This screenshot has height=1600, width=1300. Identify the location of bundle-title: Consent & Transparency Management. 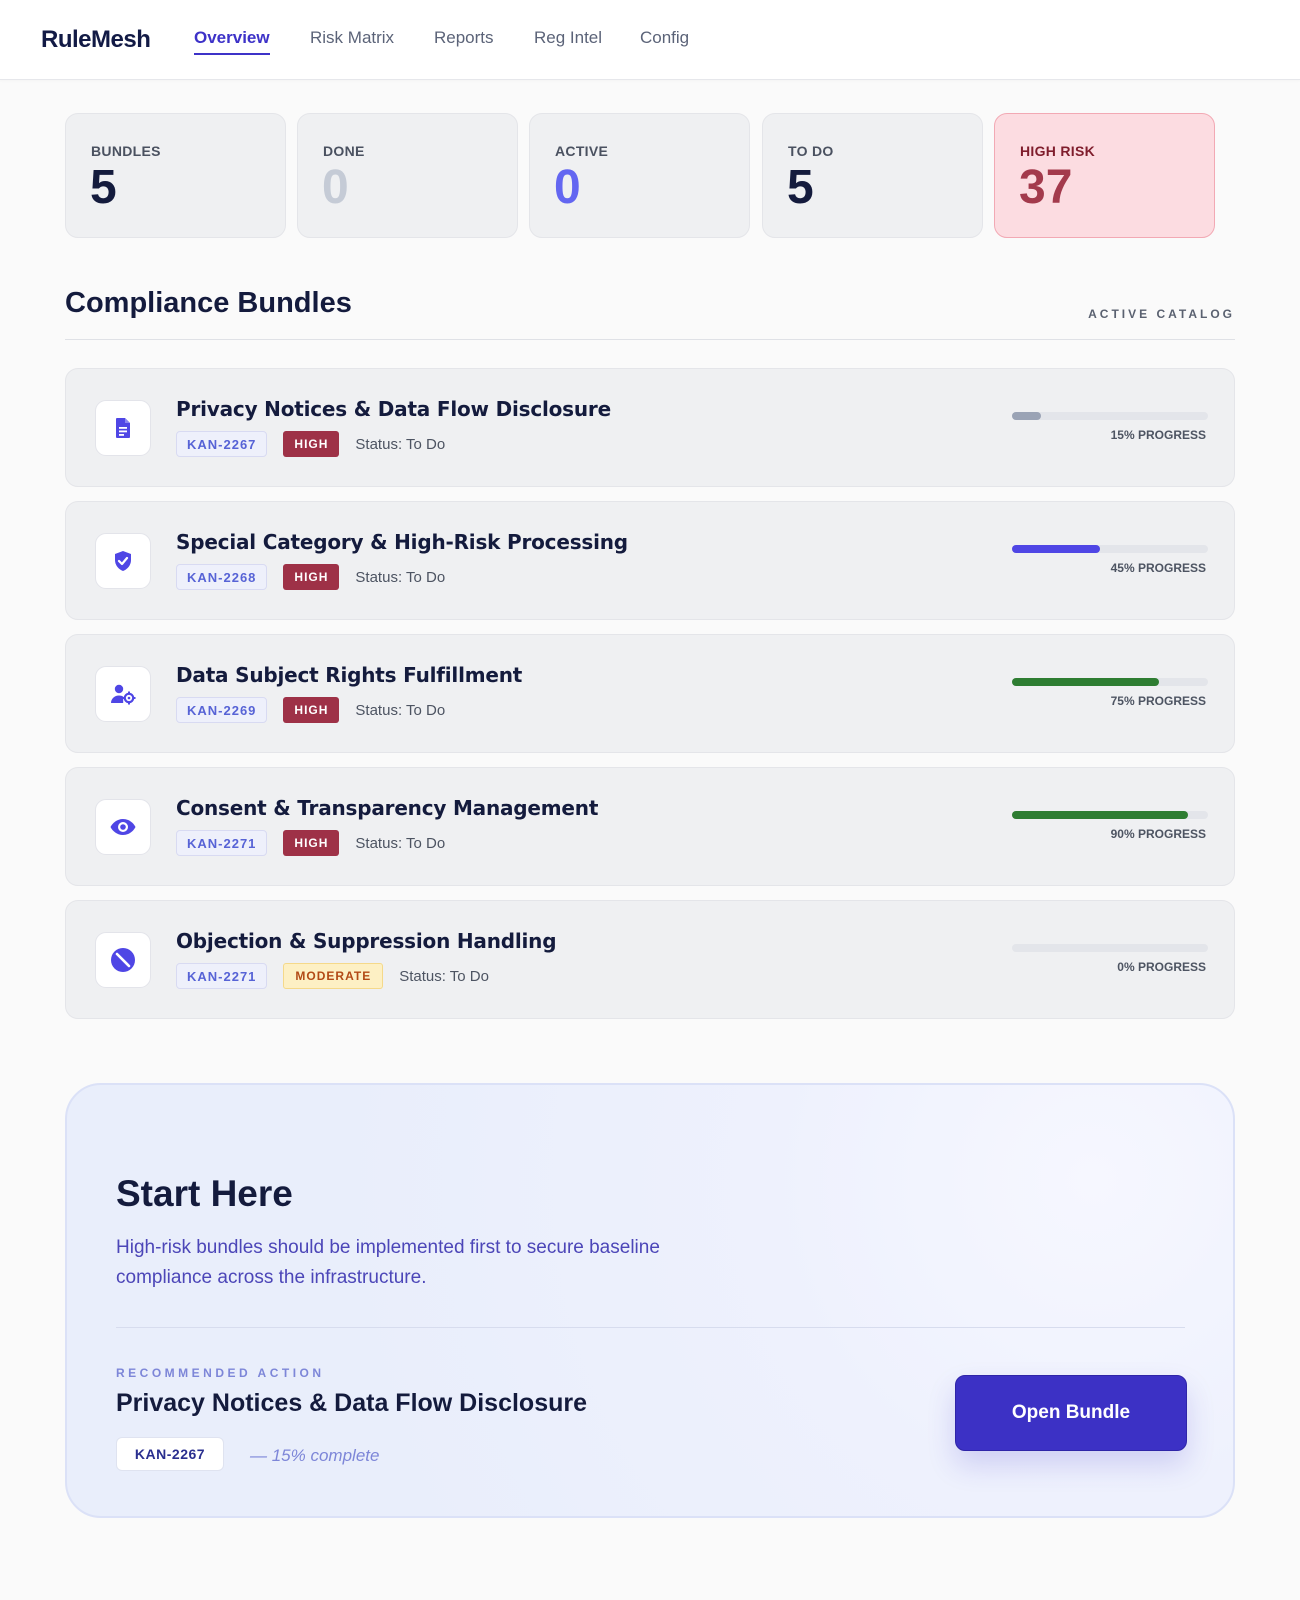
(387, 808).